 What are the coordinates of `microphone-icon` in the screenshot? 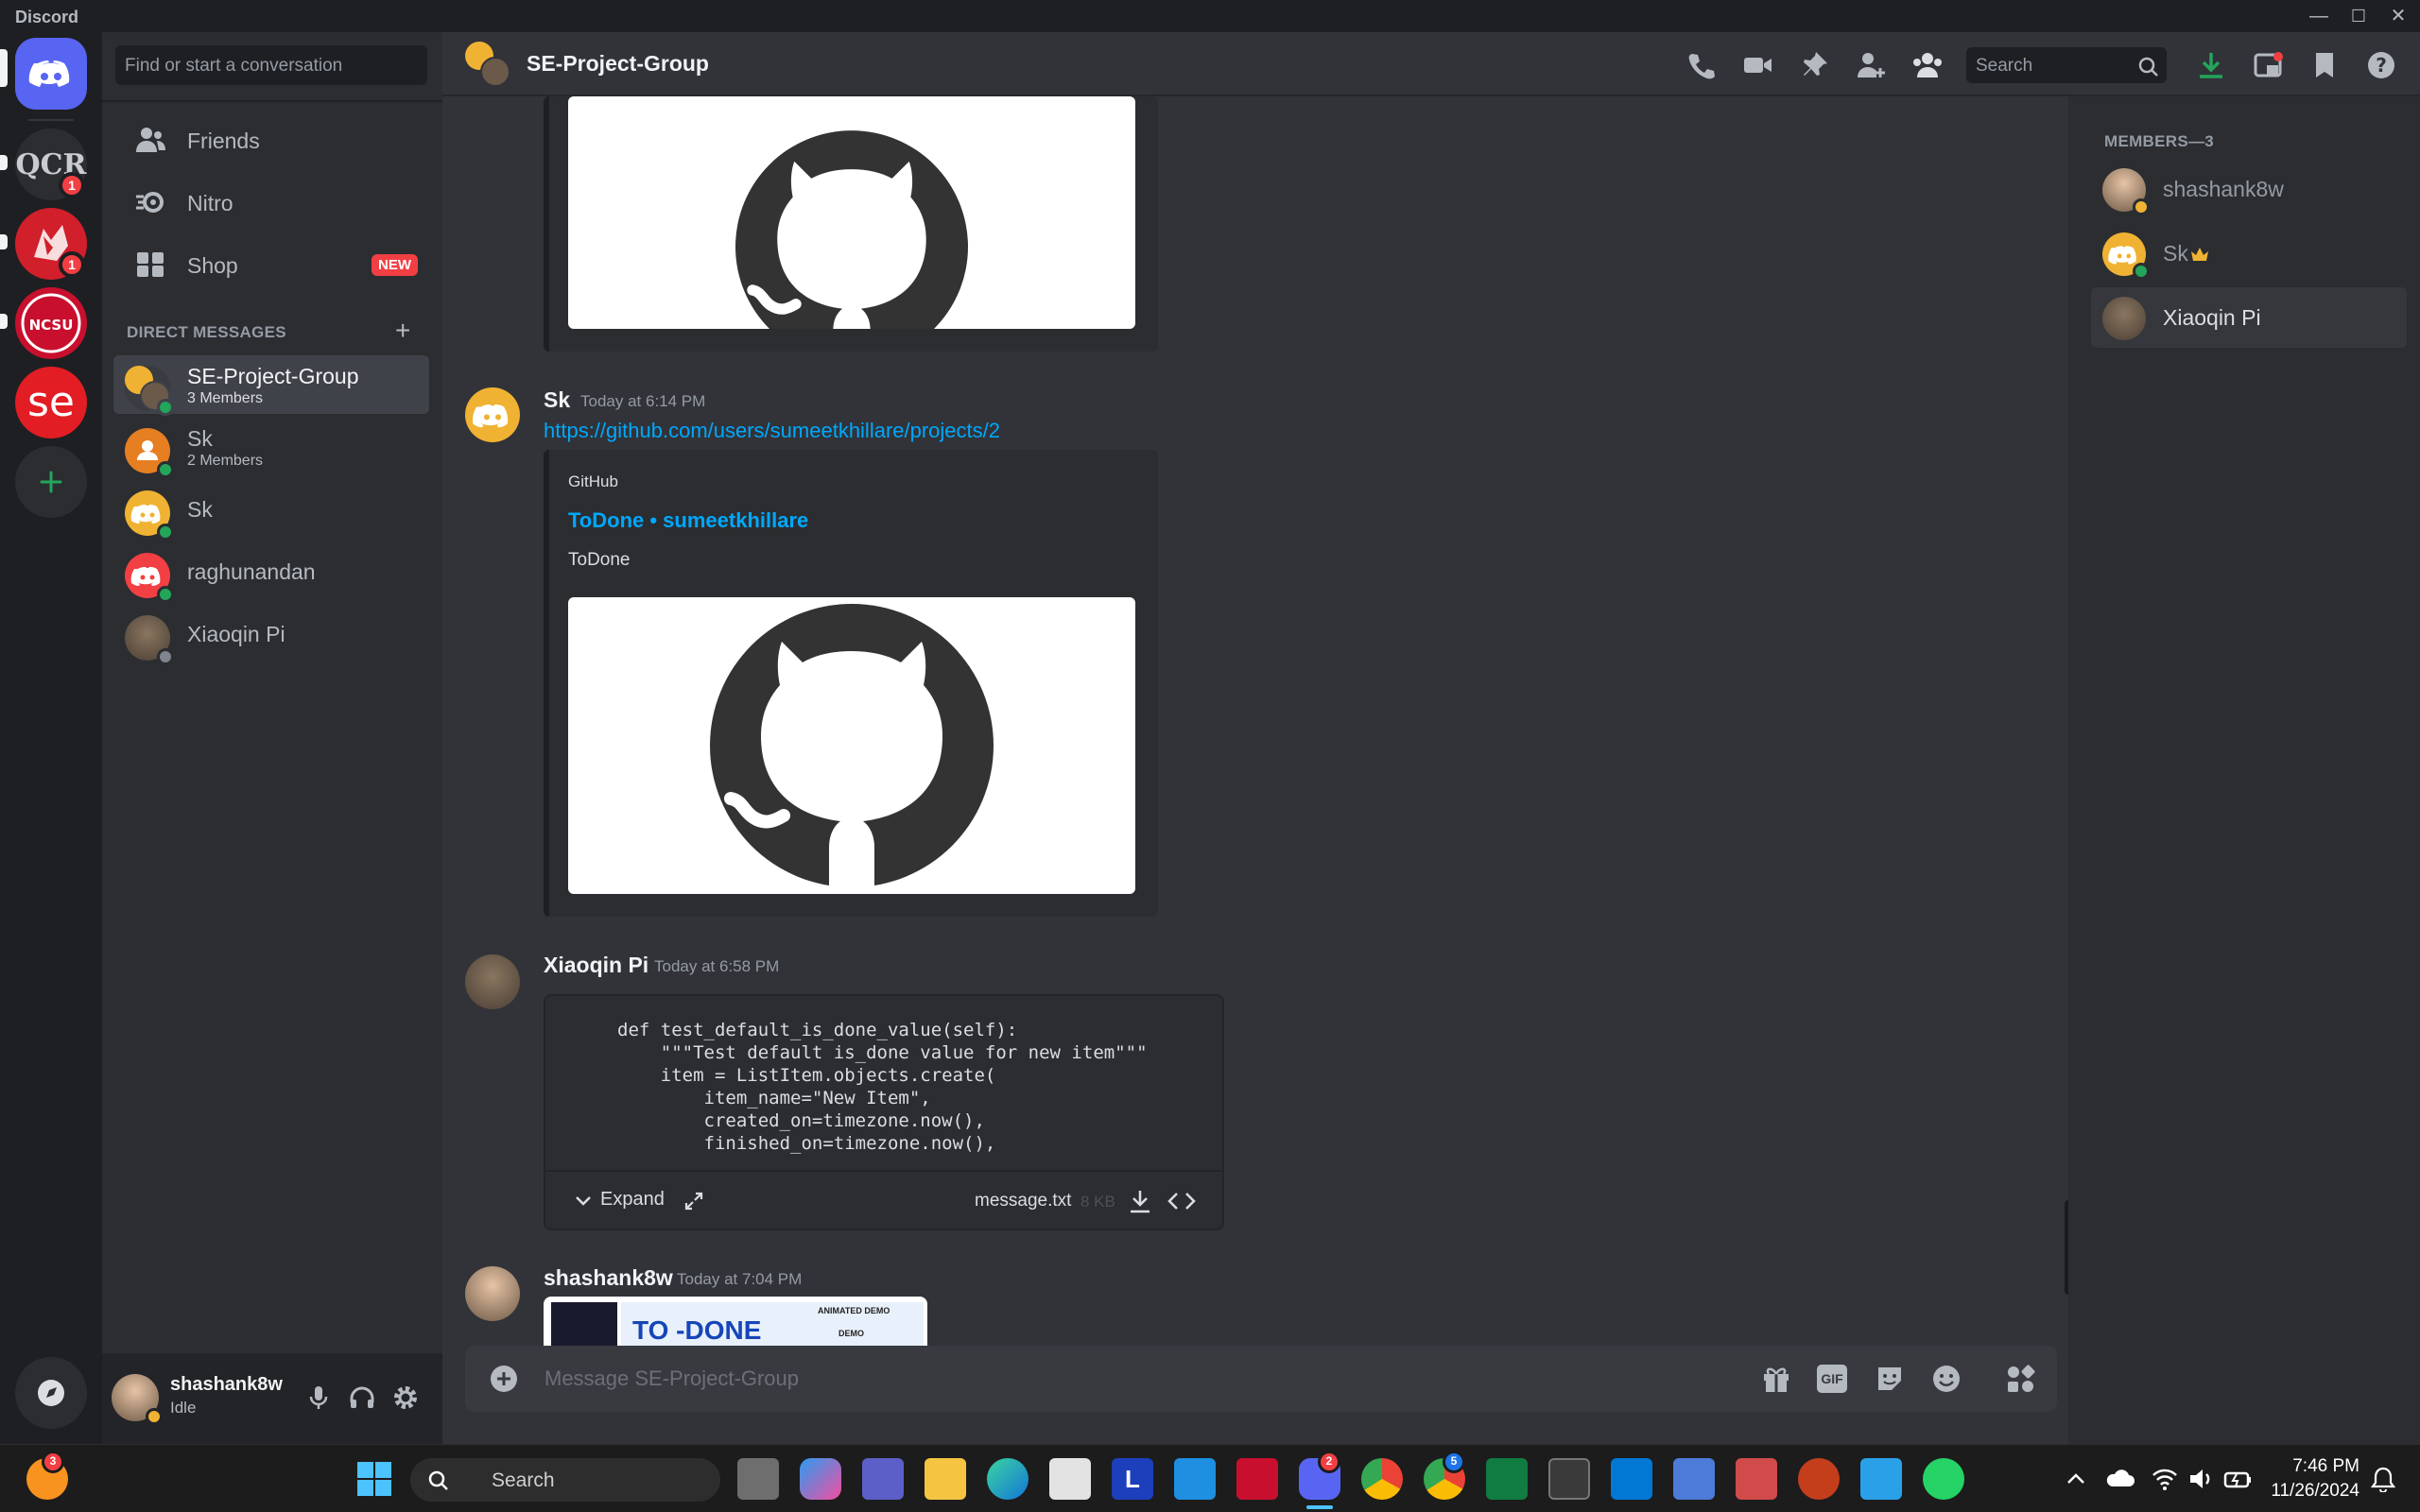 It's located at (318, 1398).